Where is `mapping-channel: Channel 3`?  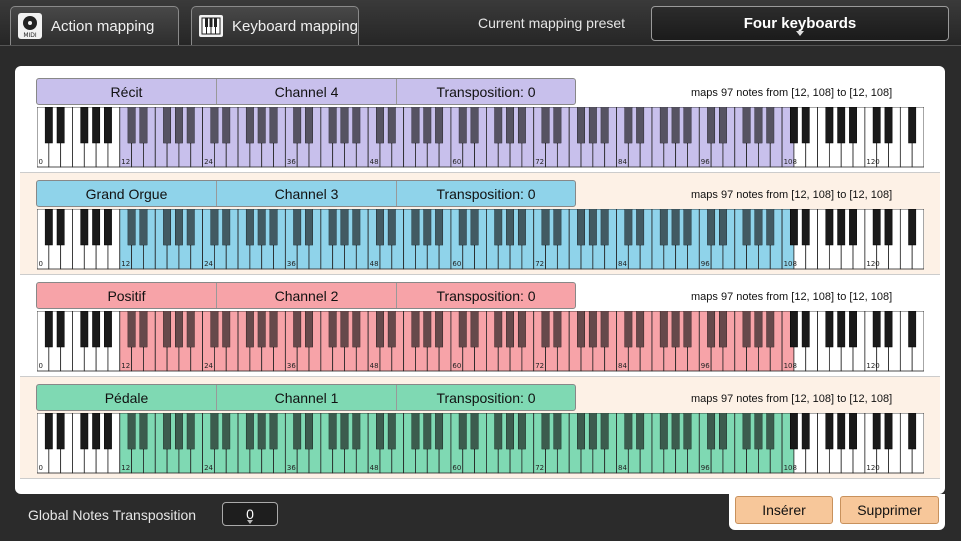
mapping-channel: Channel 3 is located at coordinates (307, 193).